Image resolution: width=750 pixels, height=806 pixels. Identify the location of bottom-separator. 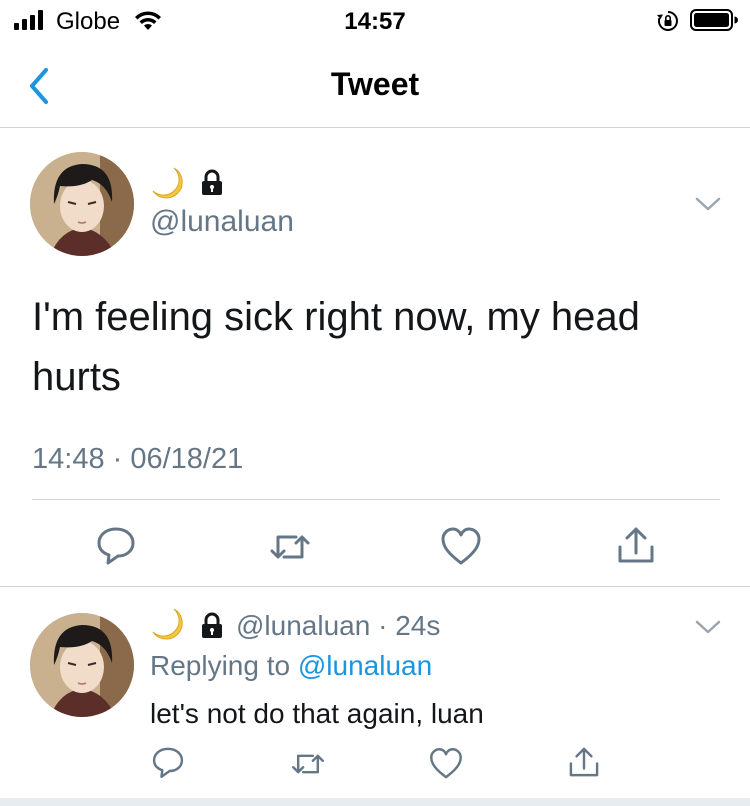
(375, 802).